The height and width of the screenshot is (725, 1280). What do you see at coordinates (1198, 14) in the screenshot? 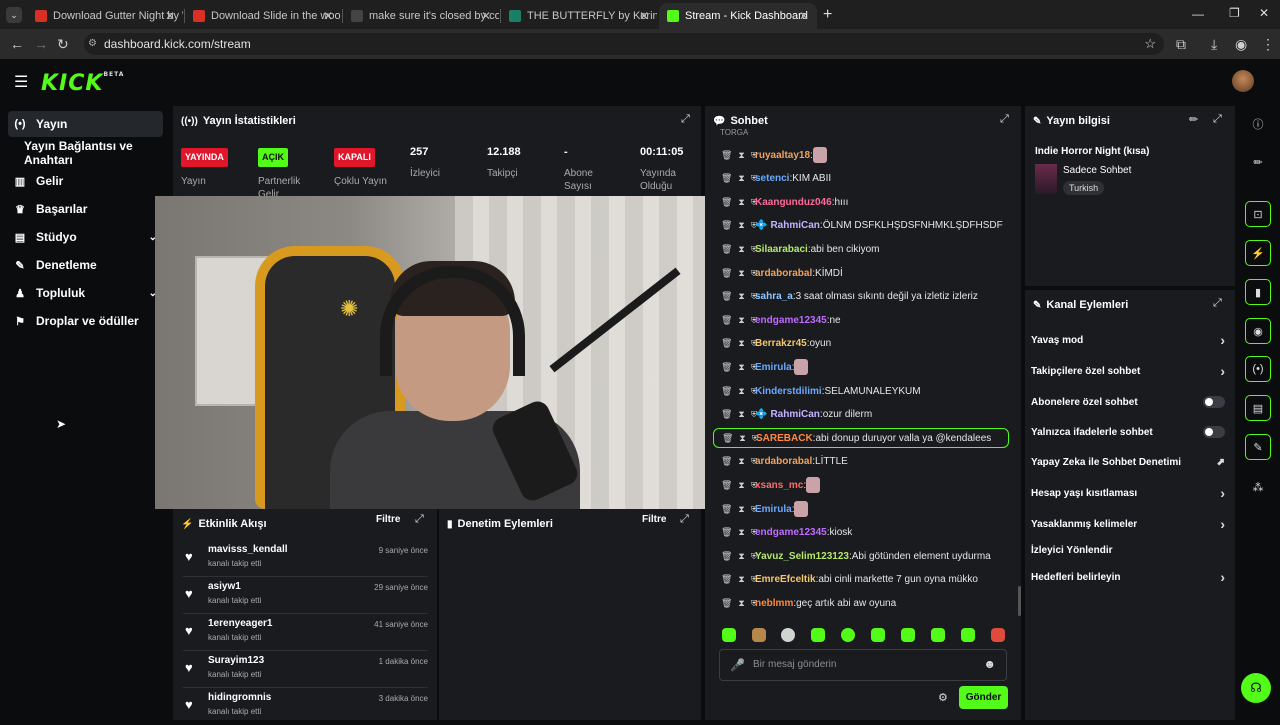
I see `minimize-icon: —` at bounding box center [1198, 14].